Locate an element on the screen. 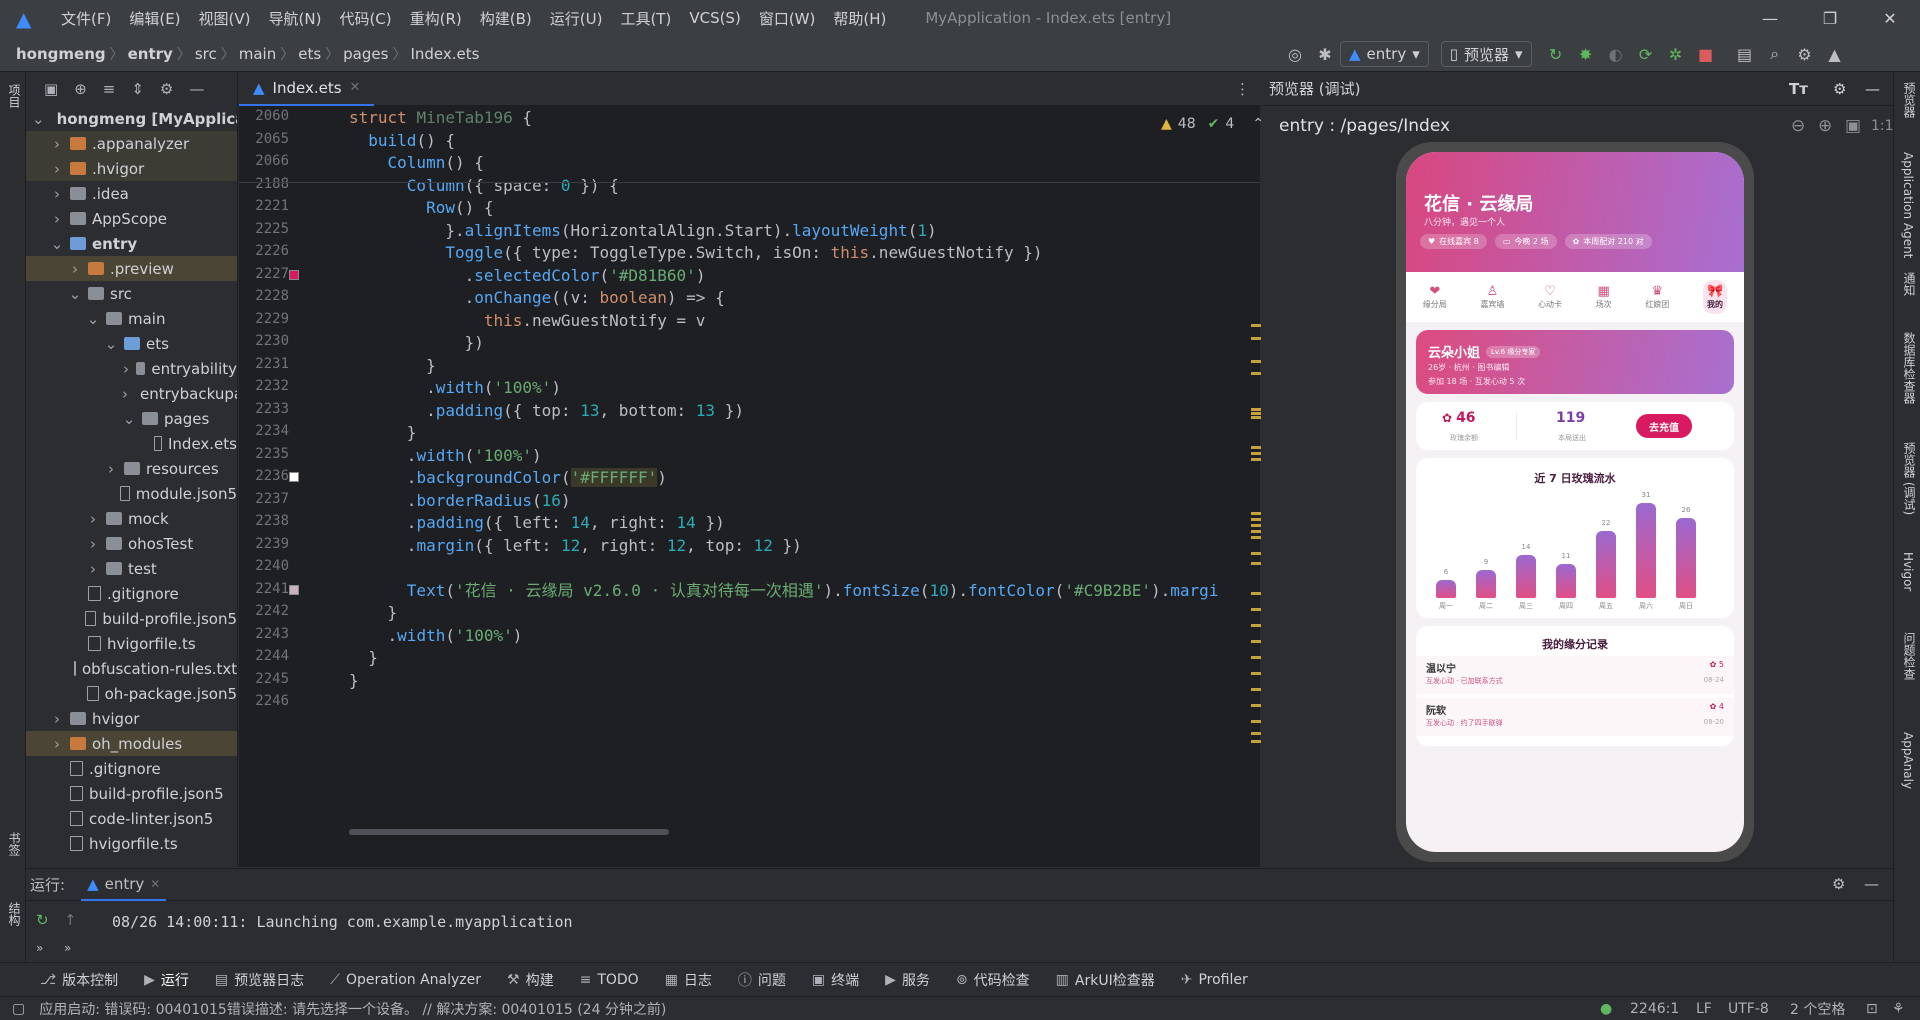 This screenshot has height=1020, width=1920. zoom-out-icon: ⊖ is located at coordinates (1798, 126).